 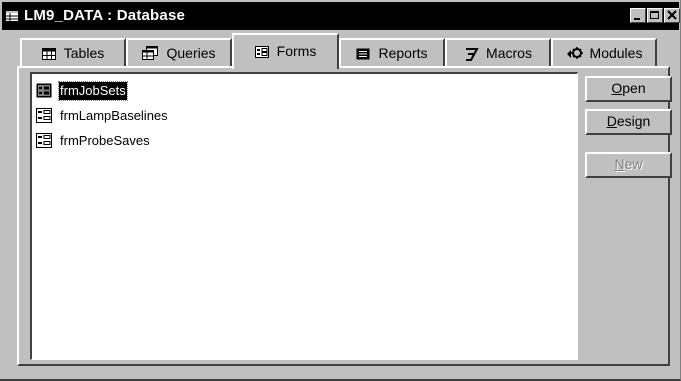 What do you see at coordinates (296, 51) in the screenshot?
I see `tab-forms-label: Forms` at bounding box center [296, 51].